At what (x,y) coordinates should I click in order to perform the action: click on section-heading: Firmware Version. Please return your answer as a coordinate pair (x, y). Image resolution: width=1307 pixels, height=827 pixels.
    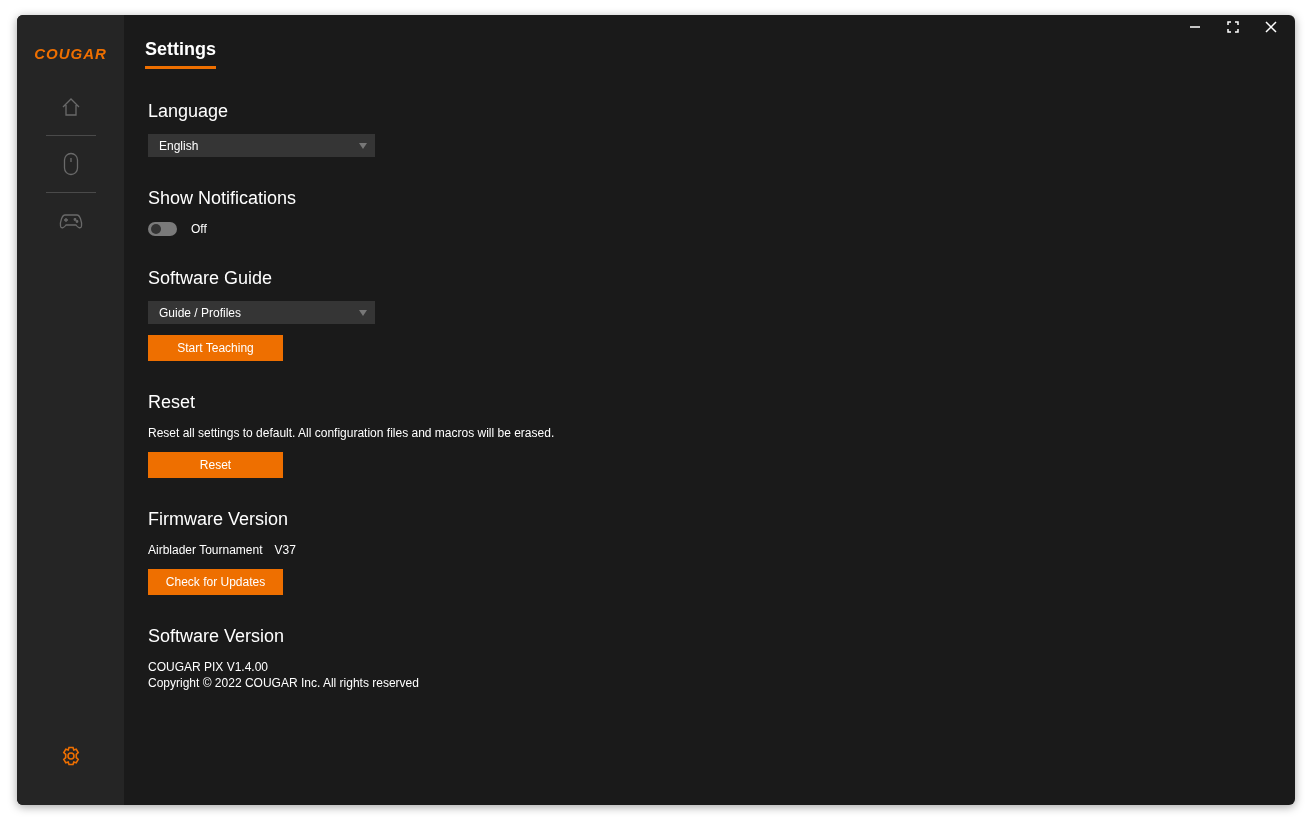
    Looking at the image, I should click on (218, 519).